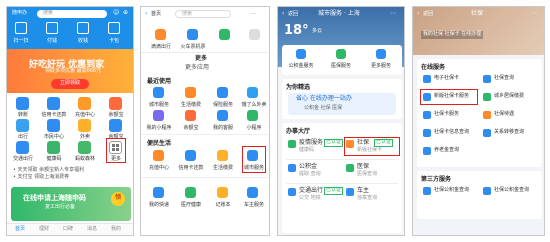 The image size is (550, 242). Describe the element at coordinates (308, 167) in the screenshot. I see `service-name: 公积金` at that location.